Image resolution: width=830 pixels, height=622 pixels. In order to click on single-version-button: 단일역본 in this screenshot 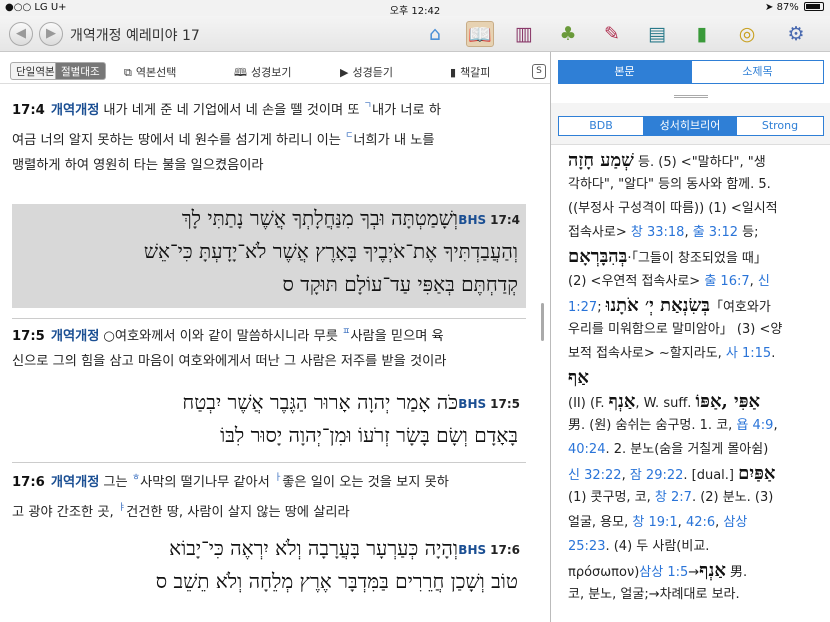, I will do `click(35, 71)`.